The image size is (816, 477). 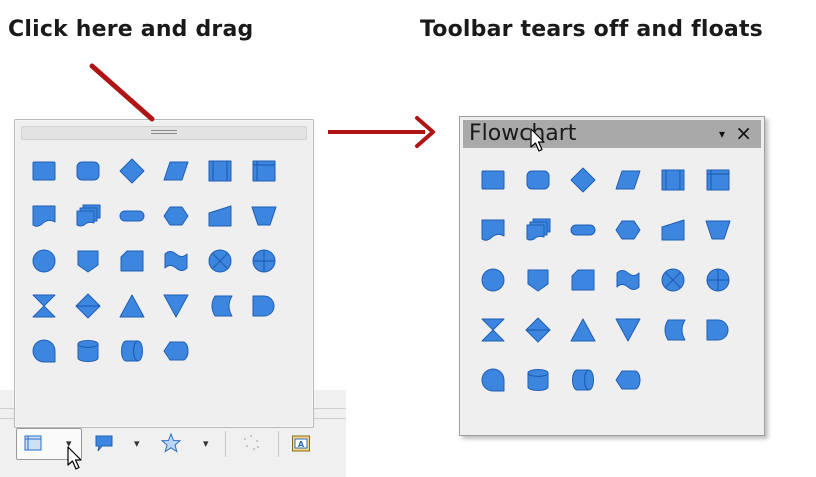 What do you see at coordinates (104, 443) in the screenshot?
I see `callout-icon` at bounding box center [104, 443].